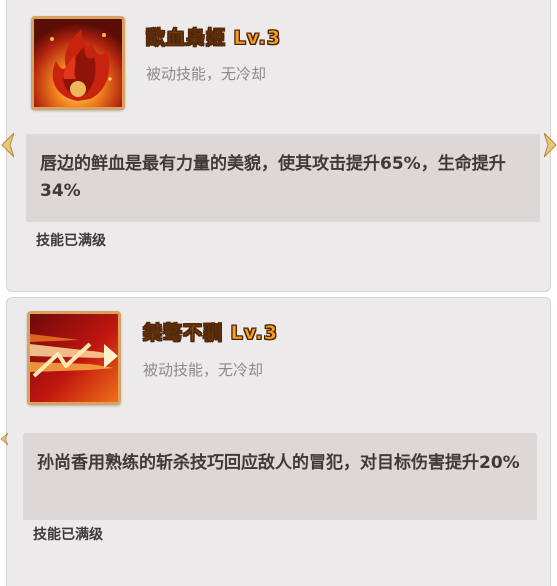 Image resolution: width=557 pixels, height=586 pixels. I want to click on skill-description-box: 孙尚香用熟练的斩杀技巧回应敌人的冒犯，对目标伤害提升20%, so click(280, 476).